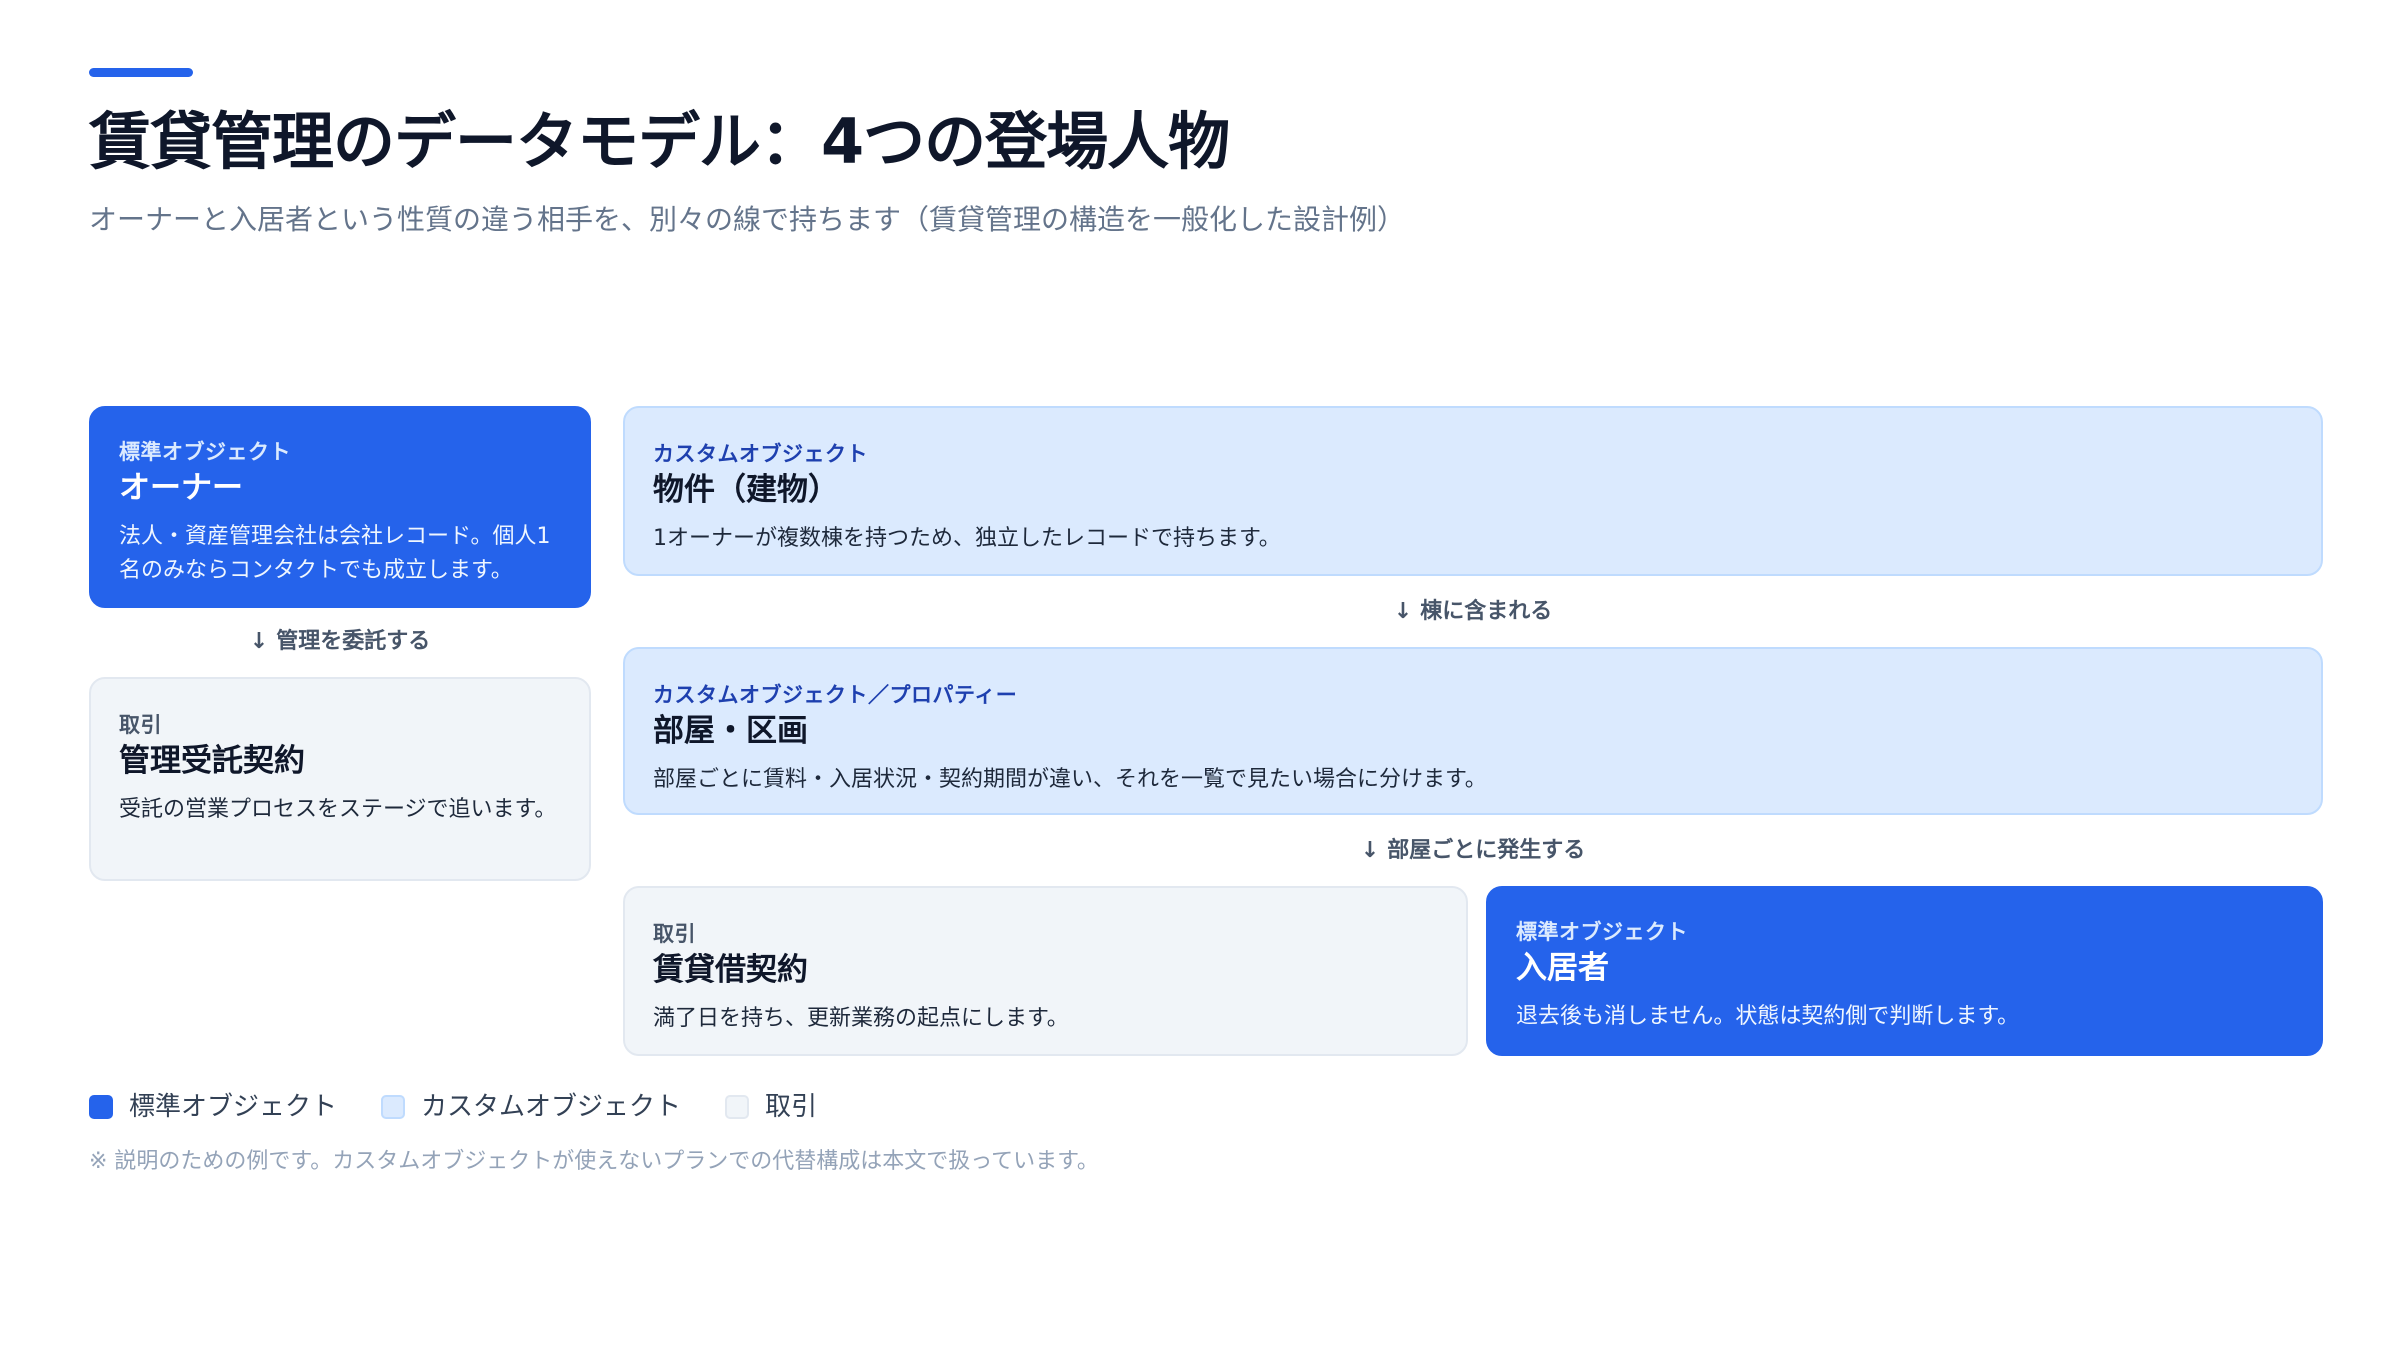 The height and width of the screenshot is (1350, 2400). What do you see at coordinates (737, 1107) in the screenshot?
I see `legend-swatch-deal` at bounding box center [737, 1107].